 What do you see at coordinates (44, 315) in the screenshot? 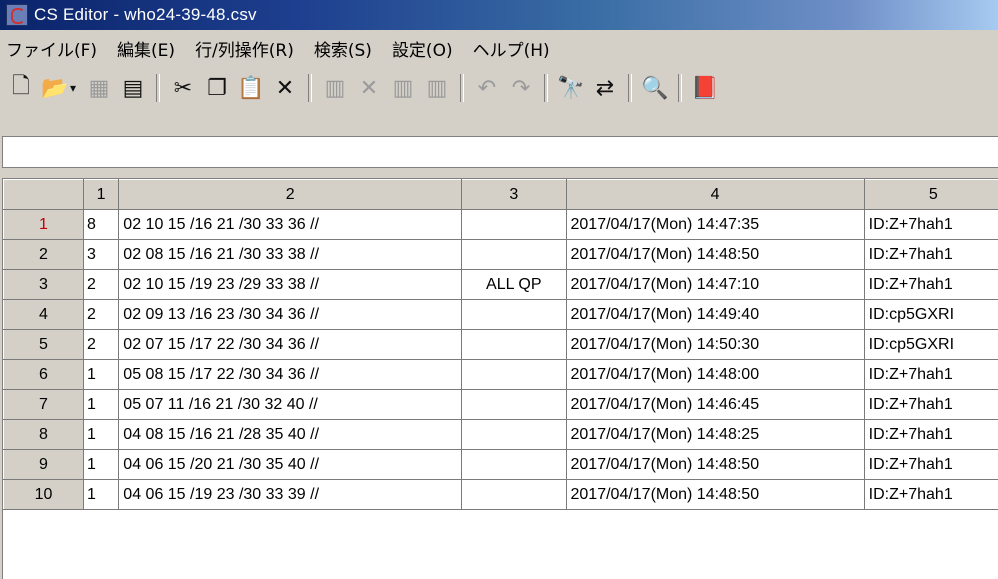
I see `row-header: 4` at bounding box center [44, 315].